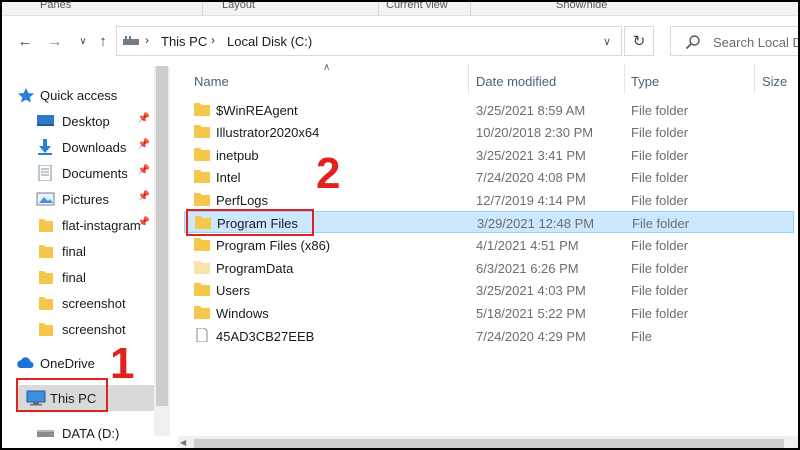 The width and height of the screenshot is (800, 450). Describe the element at coordinates (328, 173) in the screenshot. I see `annotation-step-2: 2` at that location.